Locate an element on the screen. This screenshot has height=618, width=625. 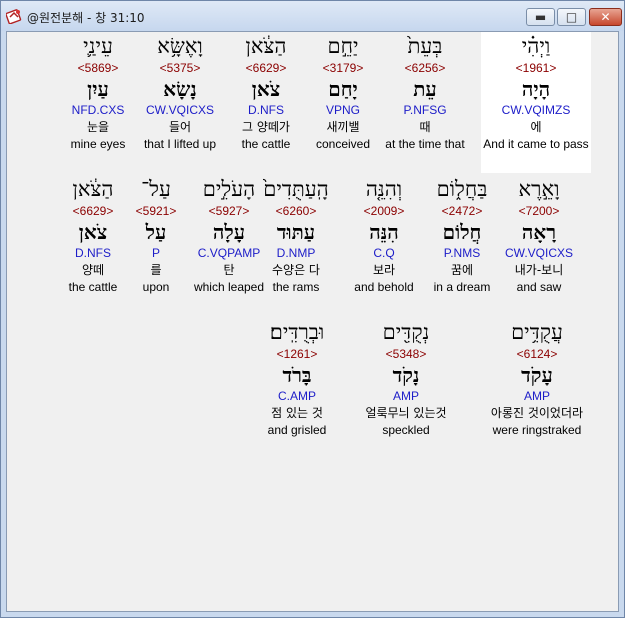
maximize-button: □ is located at coordinates (571, 17).